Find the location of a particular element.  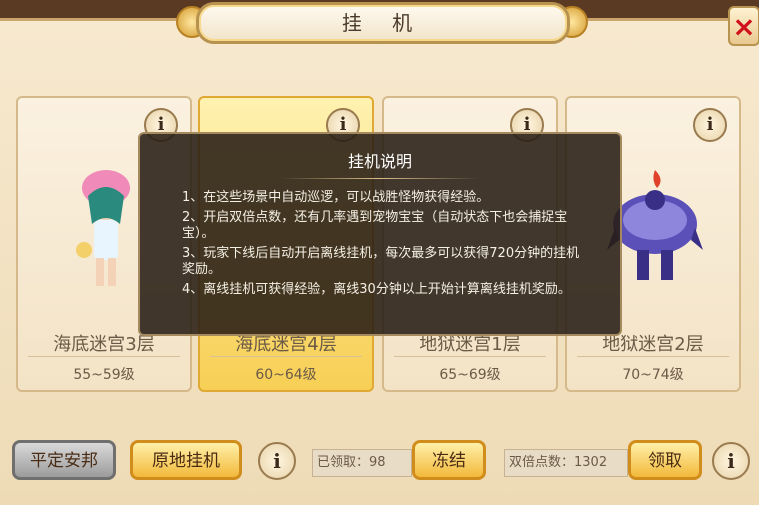

idle-in-place-button: 原地挂机 is located at coordinates (186, 460).